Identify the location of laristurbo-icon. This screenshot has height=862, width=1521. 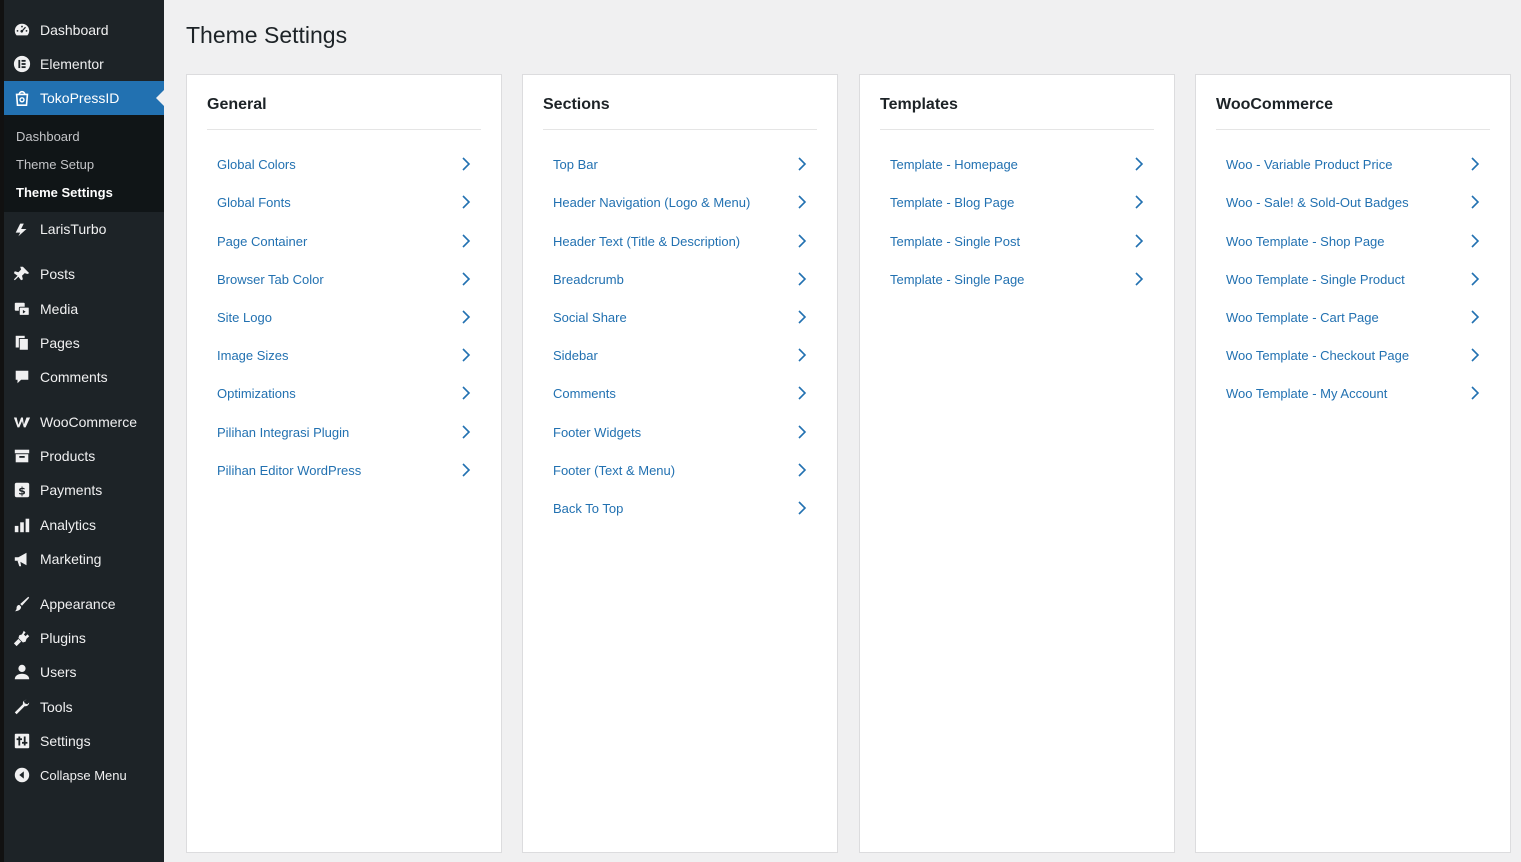
(22, 229).